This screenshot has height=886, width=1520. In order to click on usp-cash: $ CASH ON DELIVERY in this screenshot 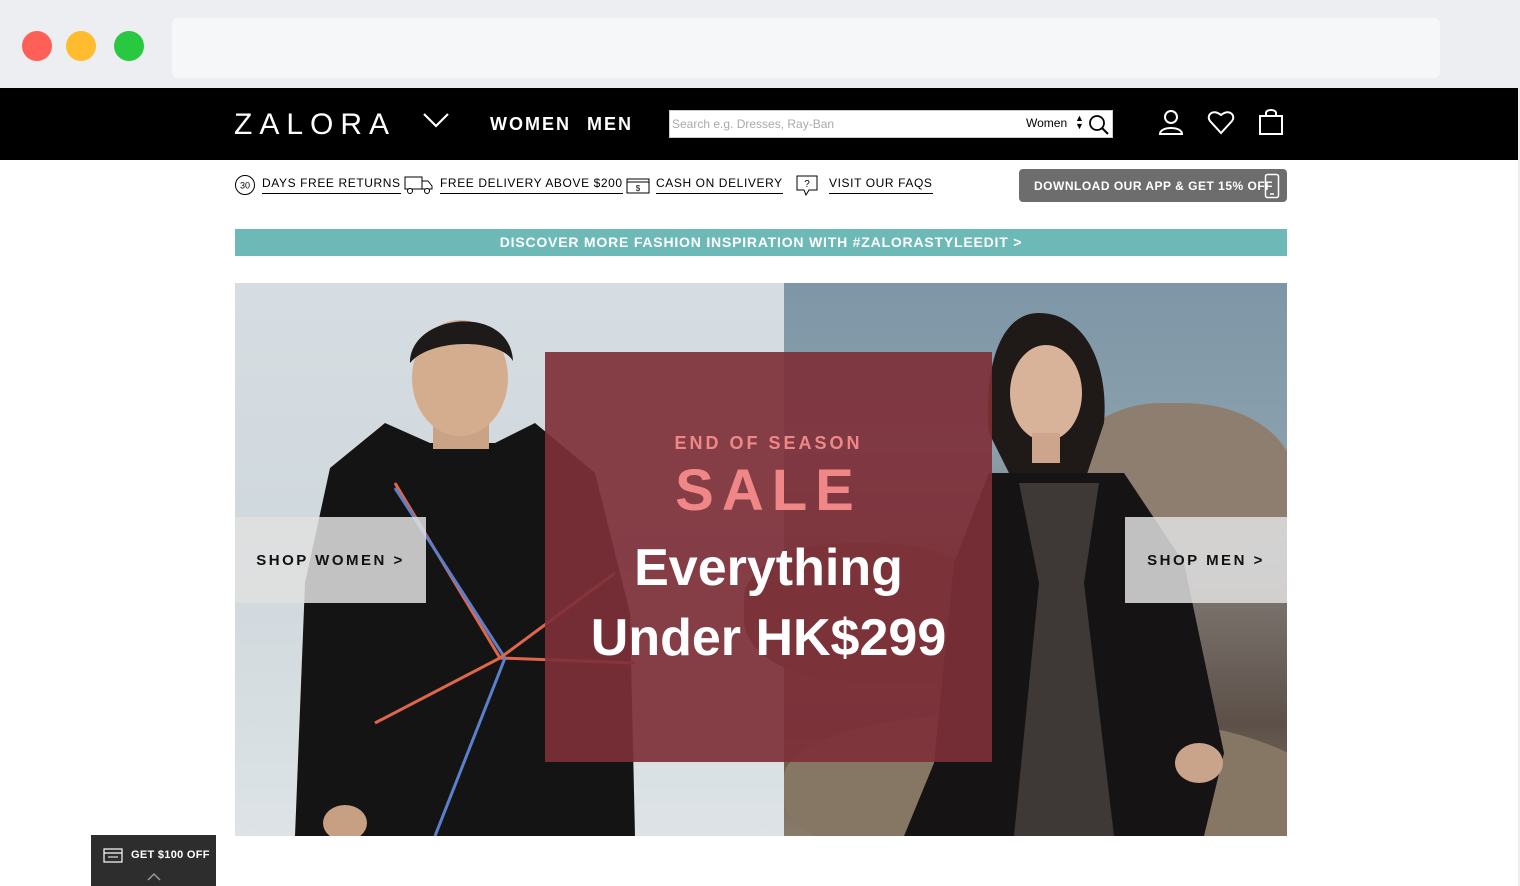, I will do `click(704, 185)`.